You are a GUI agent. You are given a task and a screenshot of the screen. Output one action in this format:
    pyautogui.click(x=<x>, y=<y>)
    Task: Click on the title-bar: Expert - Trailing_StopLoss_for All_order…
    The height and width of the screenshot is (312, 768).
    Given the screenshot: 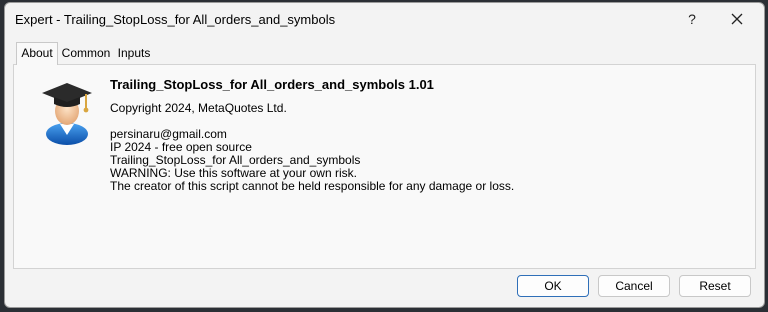 What is the action you would take?
    pyautogui.click(x=384, y=19)
    